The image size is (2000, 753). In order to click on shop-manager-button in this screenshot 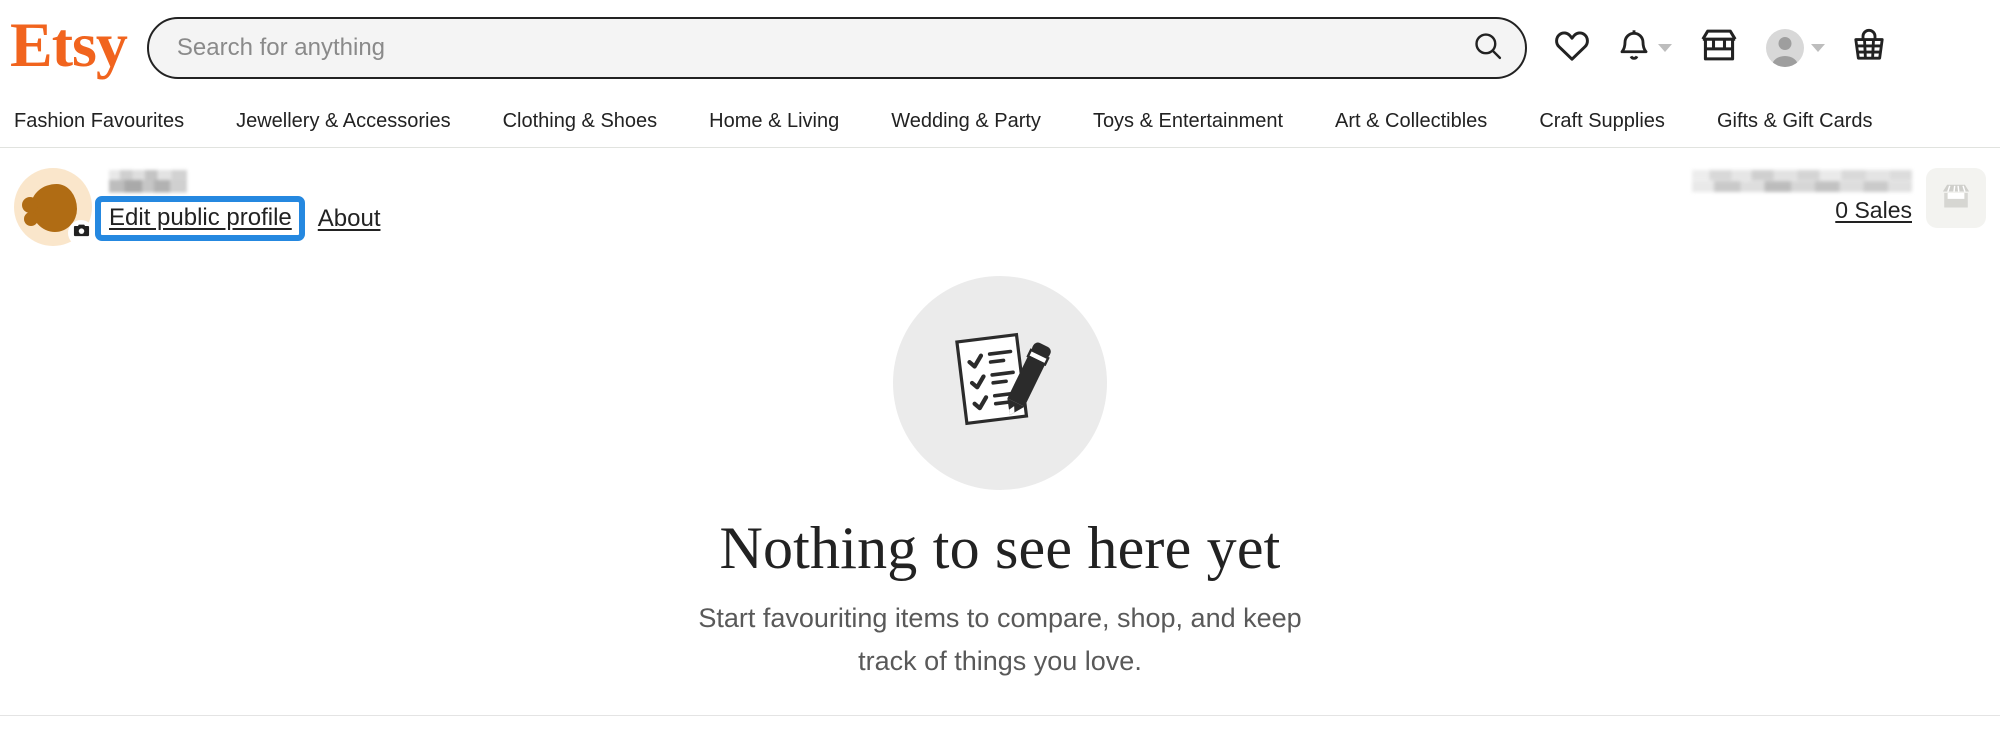, I will do `click(1719, 47)`.